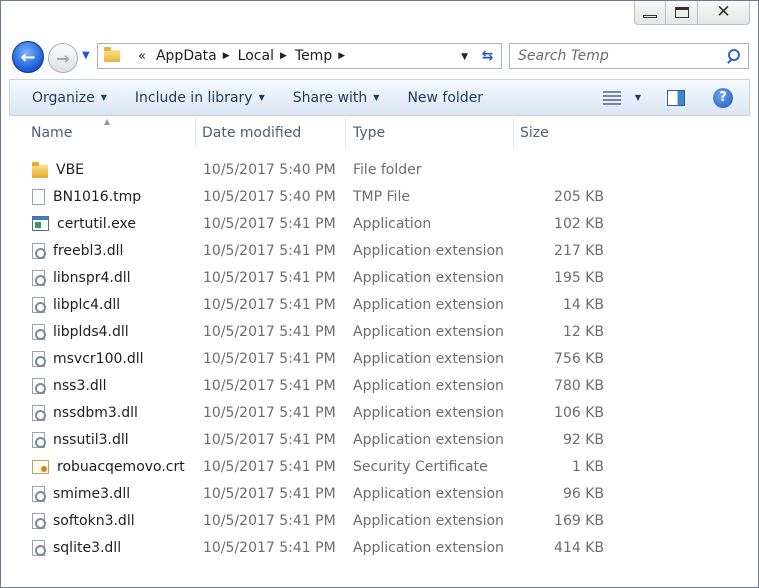 The image size is (759, 588). Describe the element at coordinates (583, 304) in the screenshot. I see `file-size: 14 KB` at that location.